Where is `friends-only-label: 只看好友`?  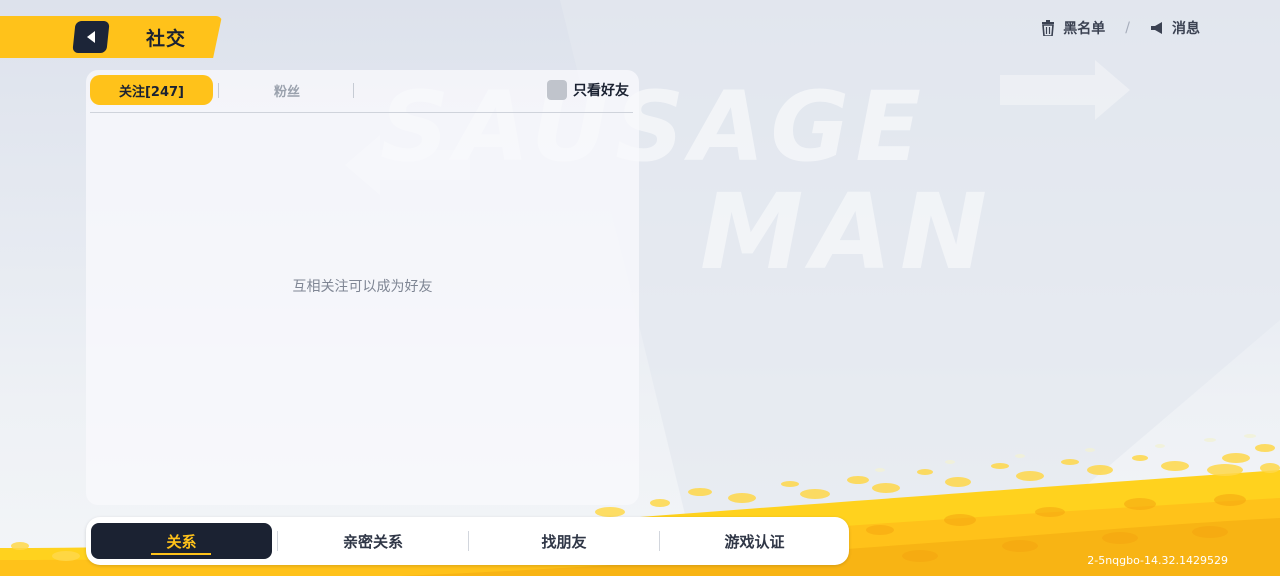 friends-only-label: 只看好友 is located at coordinates (601, 91).